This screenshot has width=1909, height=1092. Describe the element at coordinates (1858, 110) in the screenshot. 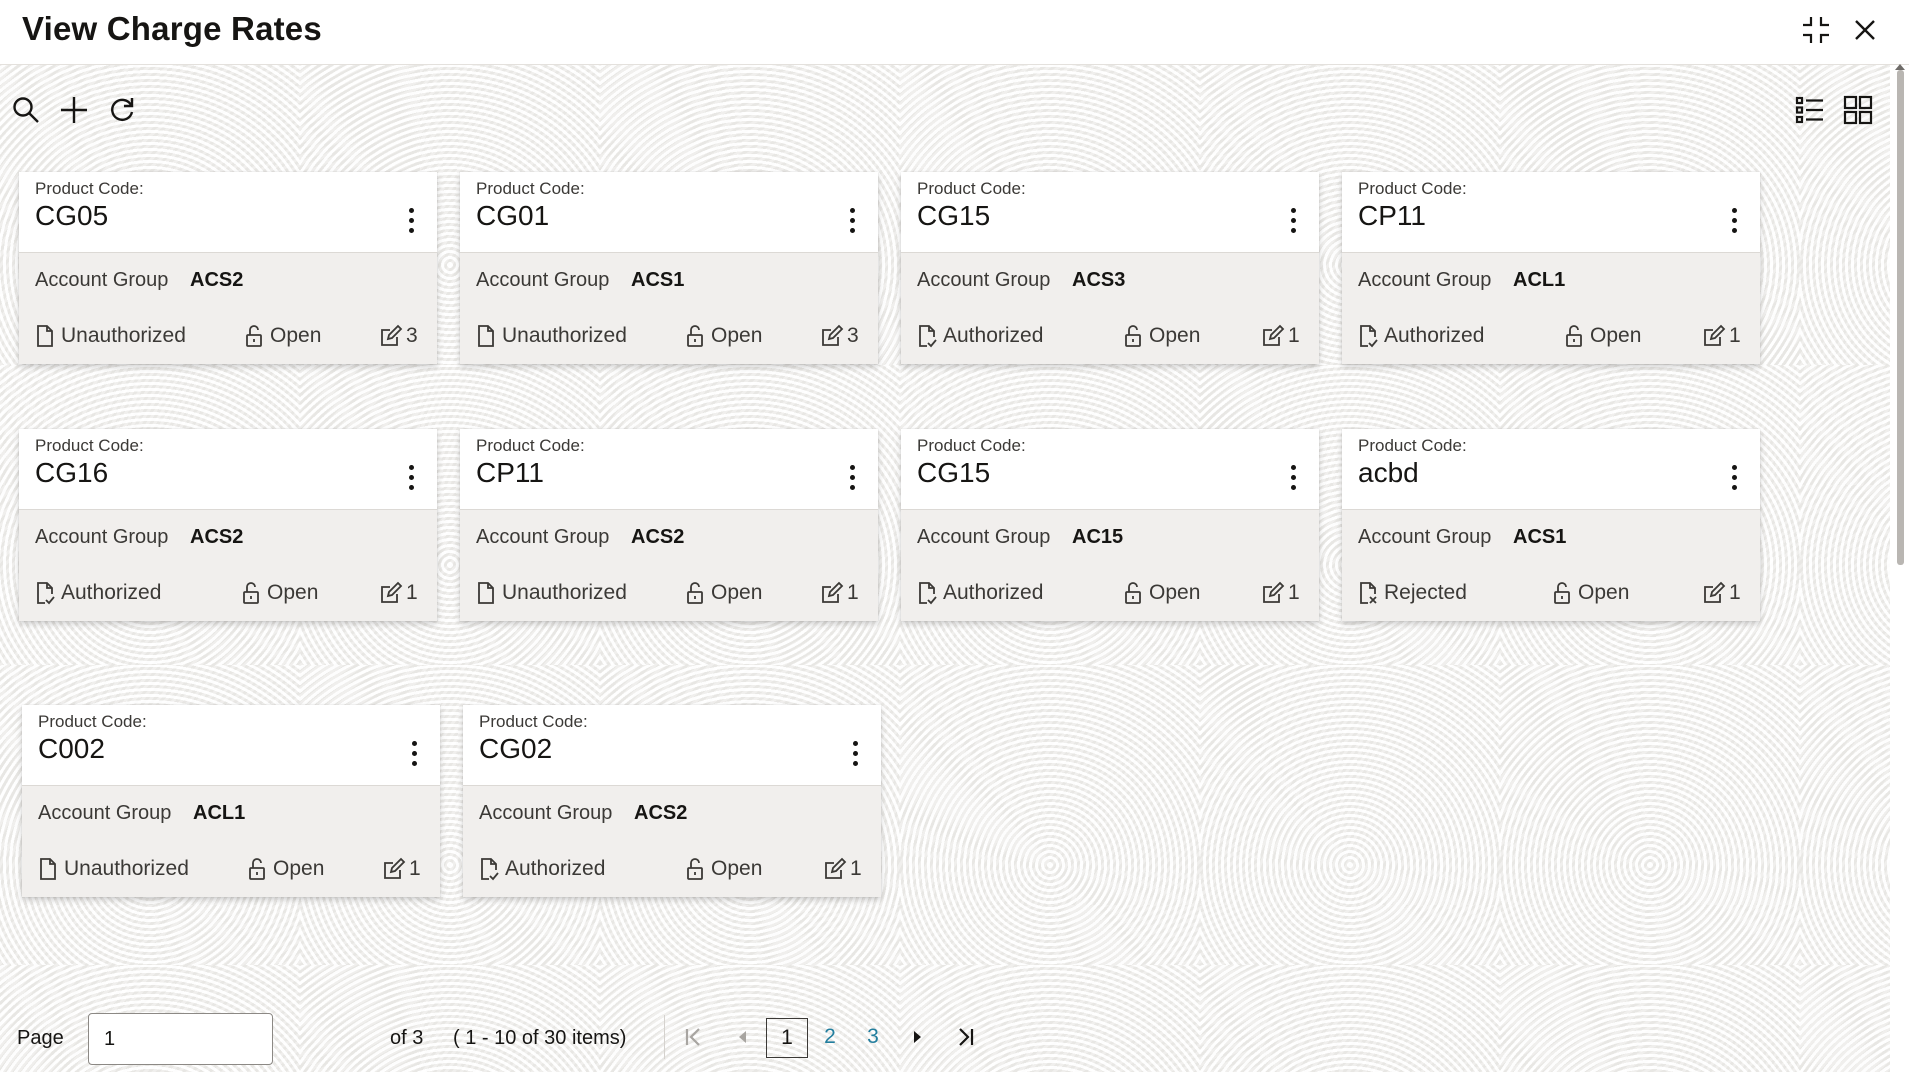

I see `grid-view-icon` at that location.